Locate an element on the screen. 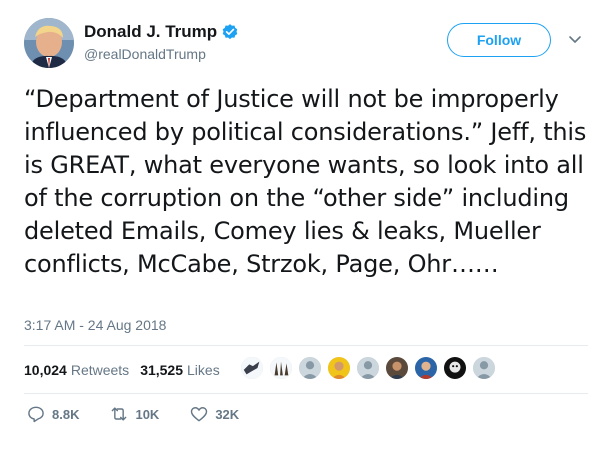 This screenshot has width=612, height=457. display-name: Donald J. Trump is located at coordinates (150, 32).